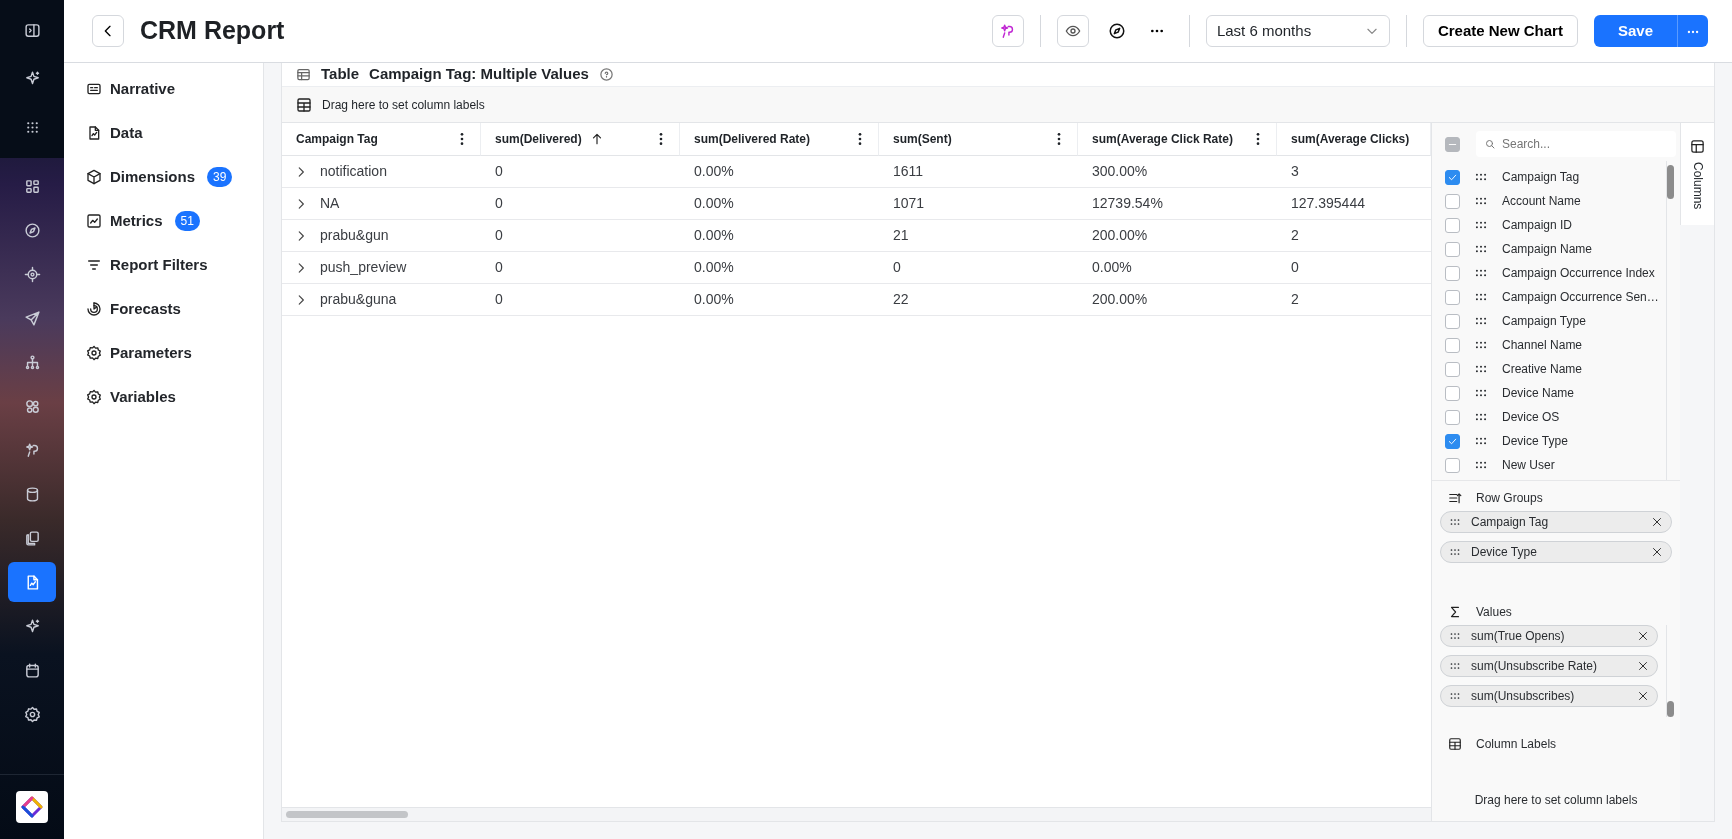  Describe the element at coordinates (1297, 31) in the screenshot. I see `date-range-select: Last 6 months` at that location.